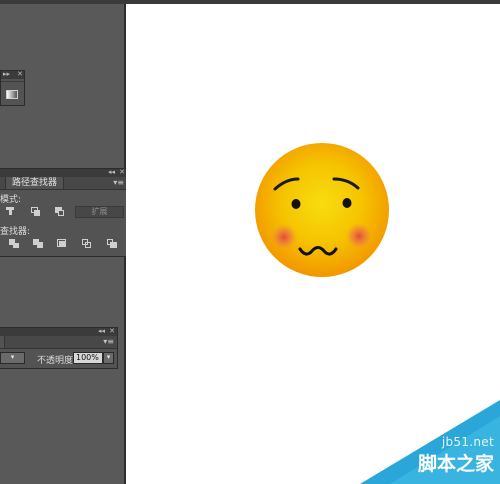 This screenshot has width=500, height=484. I want to click on pathfinders-label: 查找器:, so click(15, 232).